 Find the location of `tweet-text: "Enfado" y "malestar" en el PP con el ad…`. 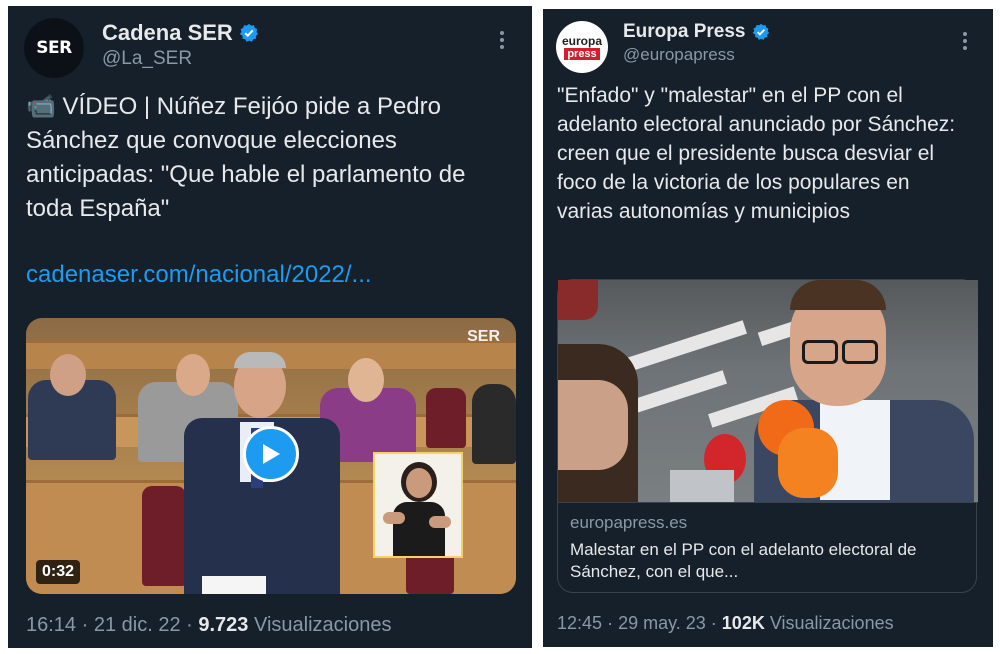

tweet-text: "Enfado" y "malestar" en el PP con el ad… is located at coordinates (756, 153).